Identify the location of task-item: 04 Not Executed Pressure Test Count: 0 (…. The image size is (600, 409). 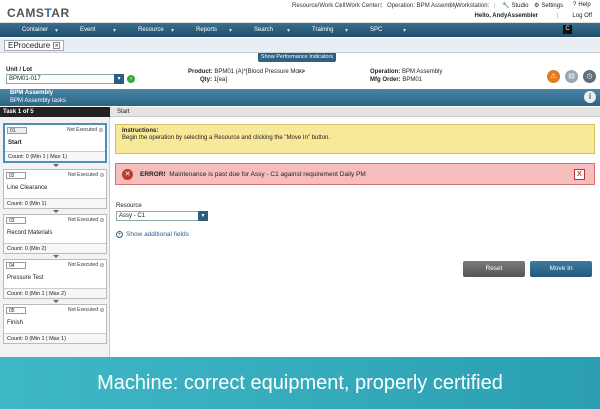
(55, 279).